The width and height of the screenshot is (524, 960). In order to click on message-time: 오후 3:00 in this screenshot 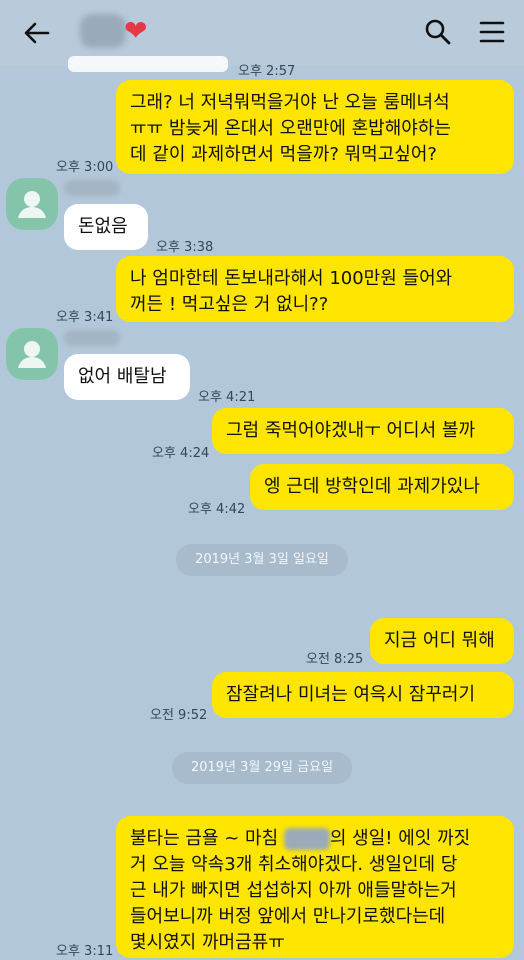, I will do `click(85, 167)`.